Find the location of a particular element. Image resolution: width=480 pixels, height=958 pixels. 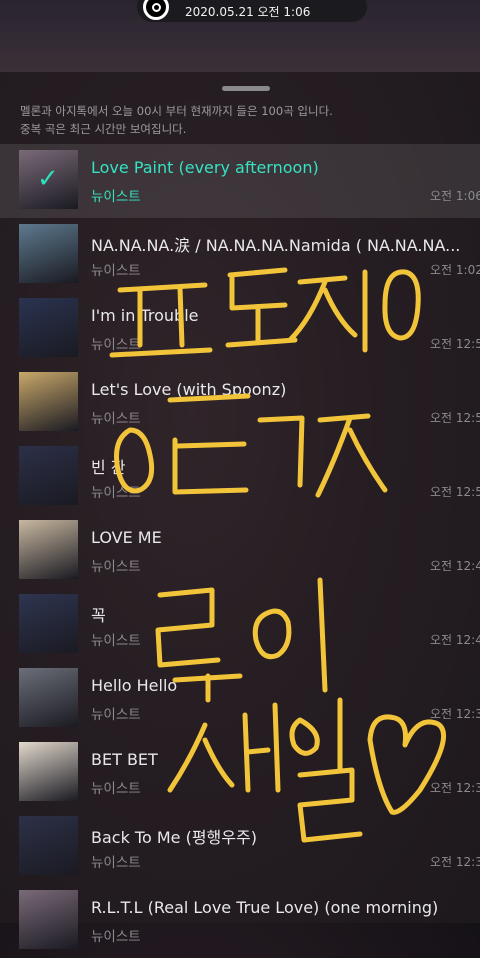

track-played-time: 오전 12:38 is located at coordinates (455, 714).